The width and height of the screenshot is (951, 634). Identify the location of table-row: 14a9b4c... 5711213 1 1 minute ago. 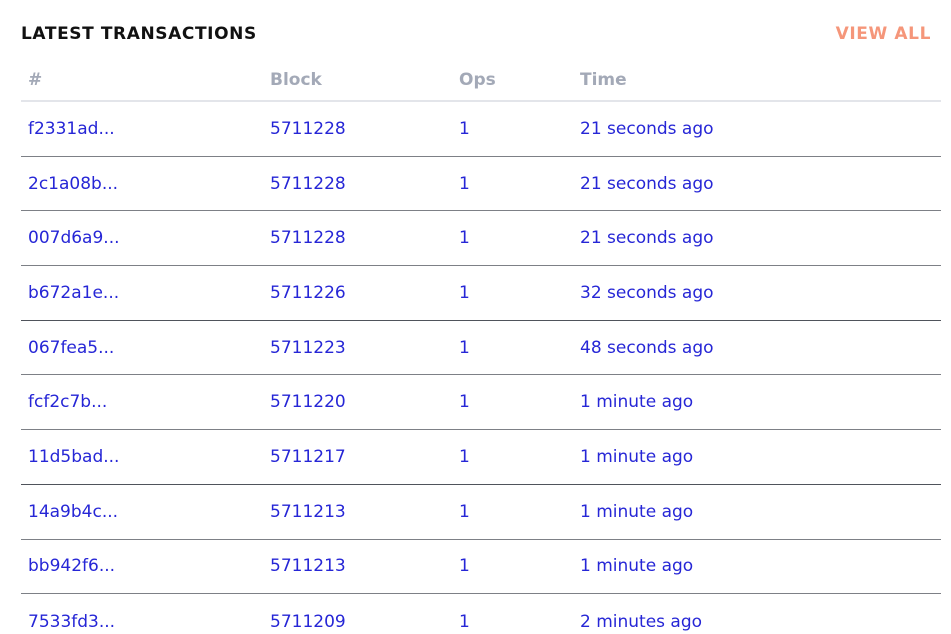
(481, 512).